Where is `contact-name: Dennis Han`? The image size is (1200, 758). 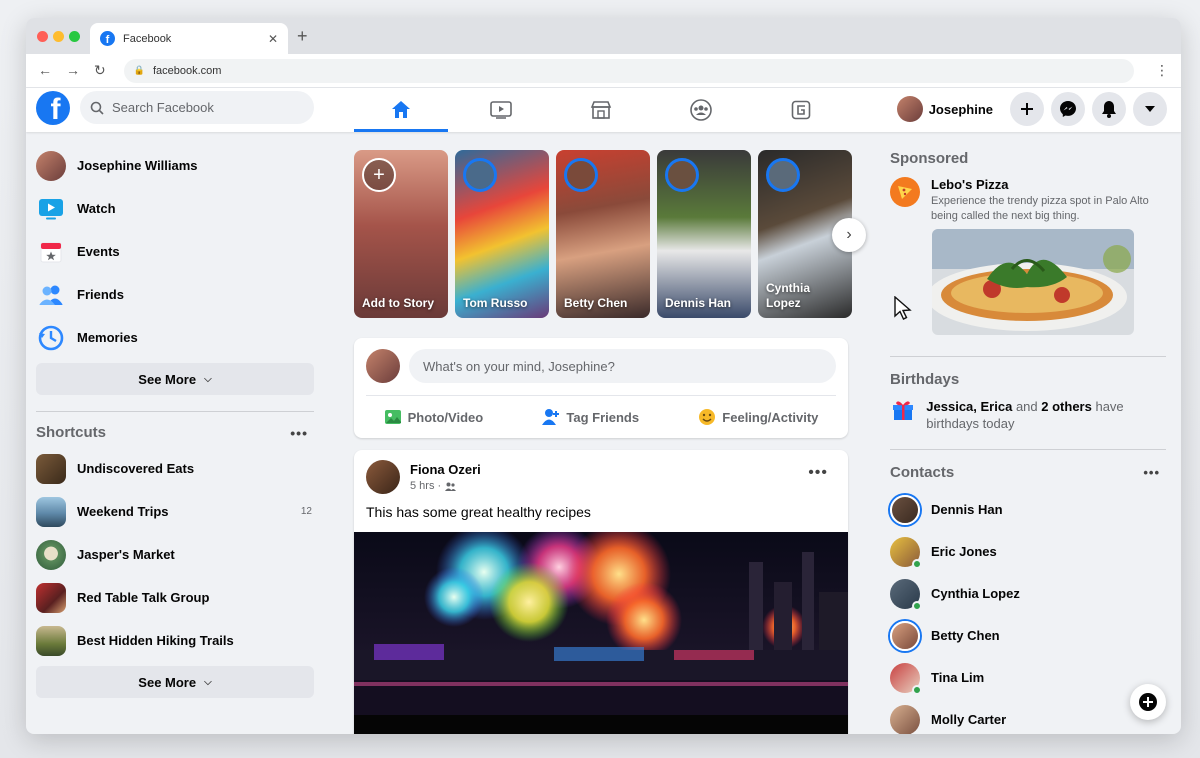
contact-name: Dennis Han is located at coordinates (967, 510).